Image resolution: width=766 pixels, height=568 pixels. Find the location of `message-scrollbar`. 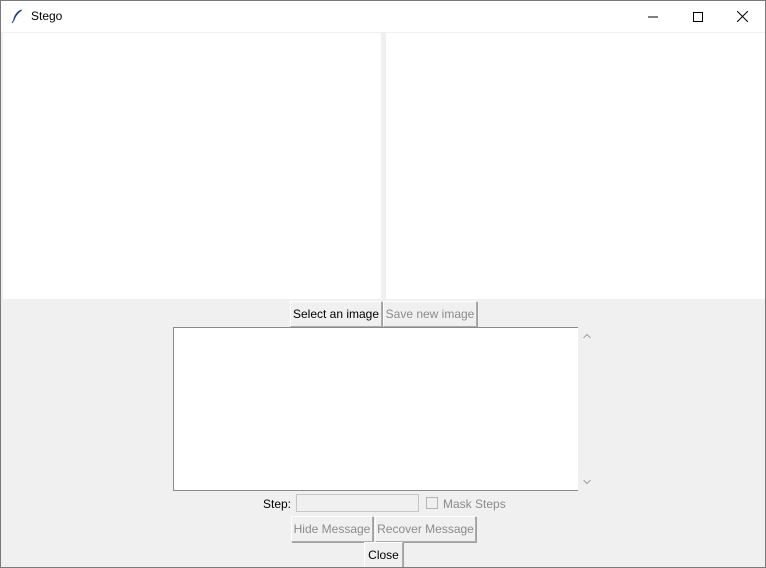

message-scrollbar is located at coordinates (586, 409).